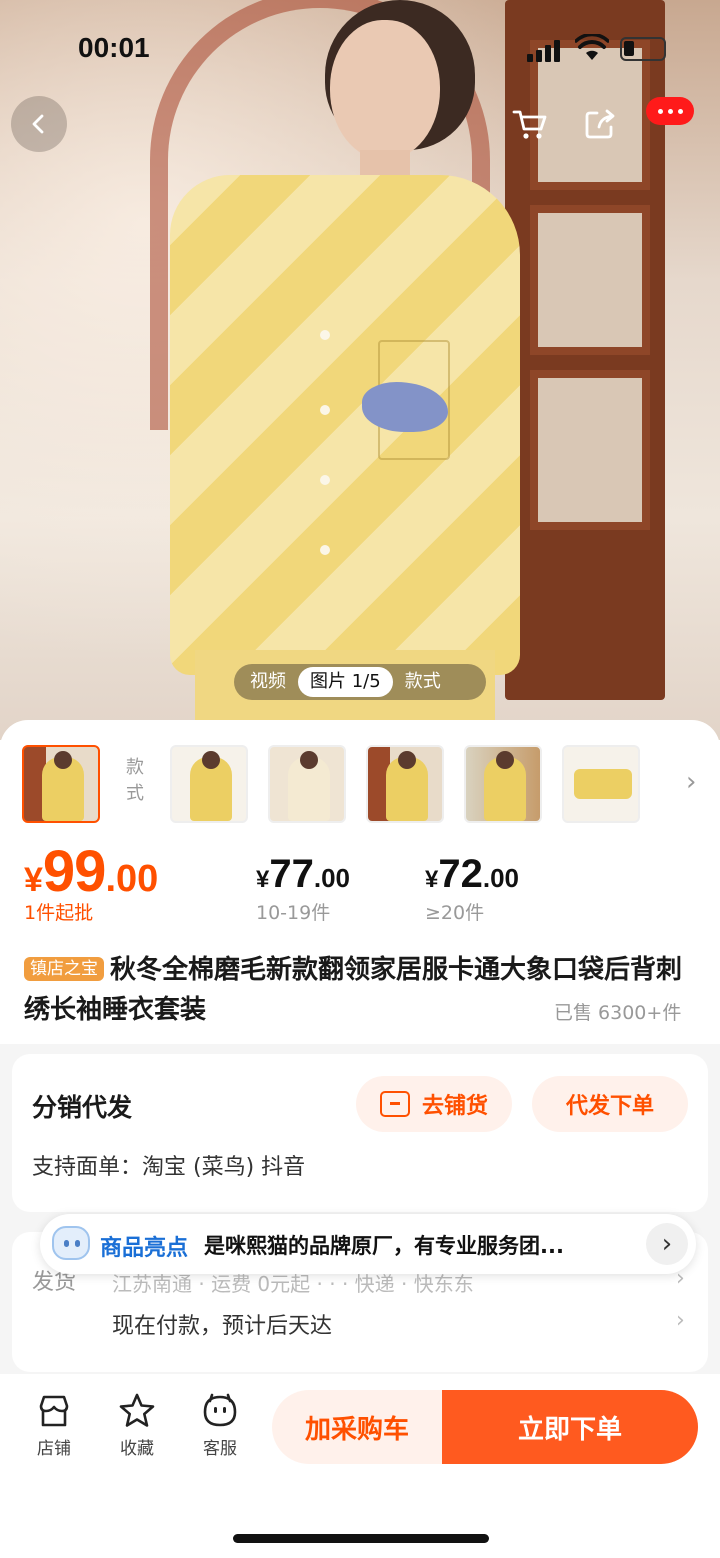 This screenshot has height=1558, width=720. Describe the element at coordinates (360, 48) in the screenshot. I see `status-bar: 00:01` at that location.